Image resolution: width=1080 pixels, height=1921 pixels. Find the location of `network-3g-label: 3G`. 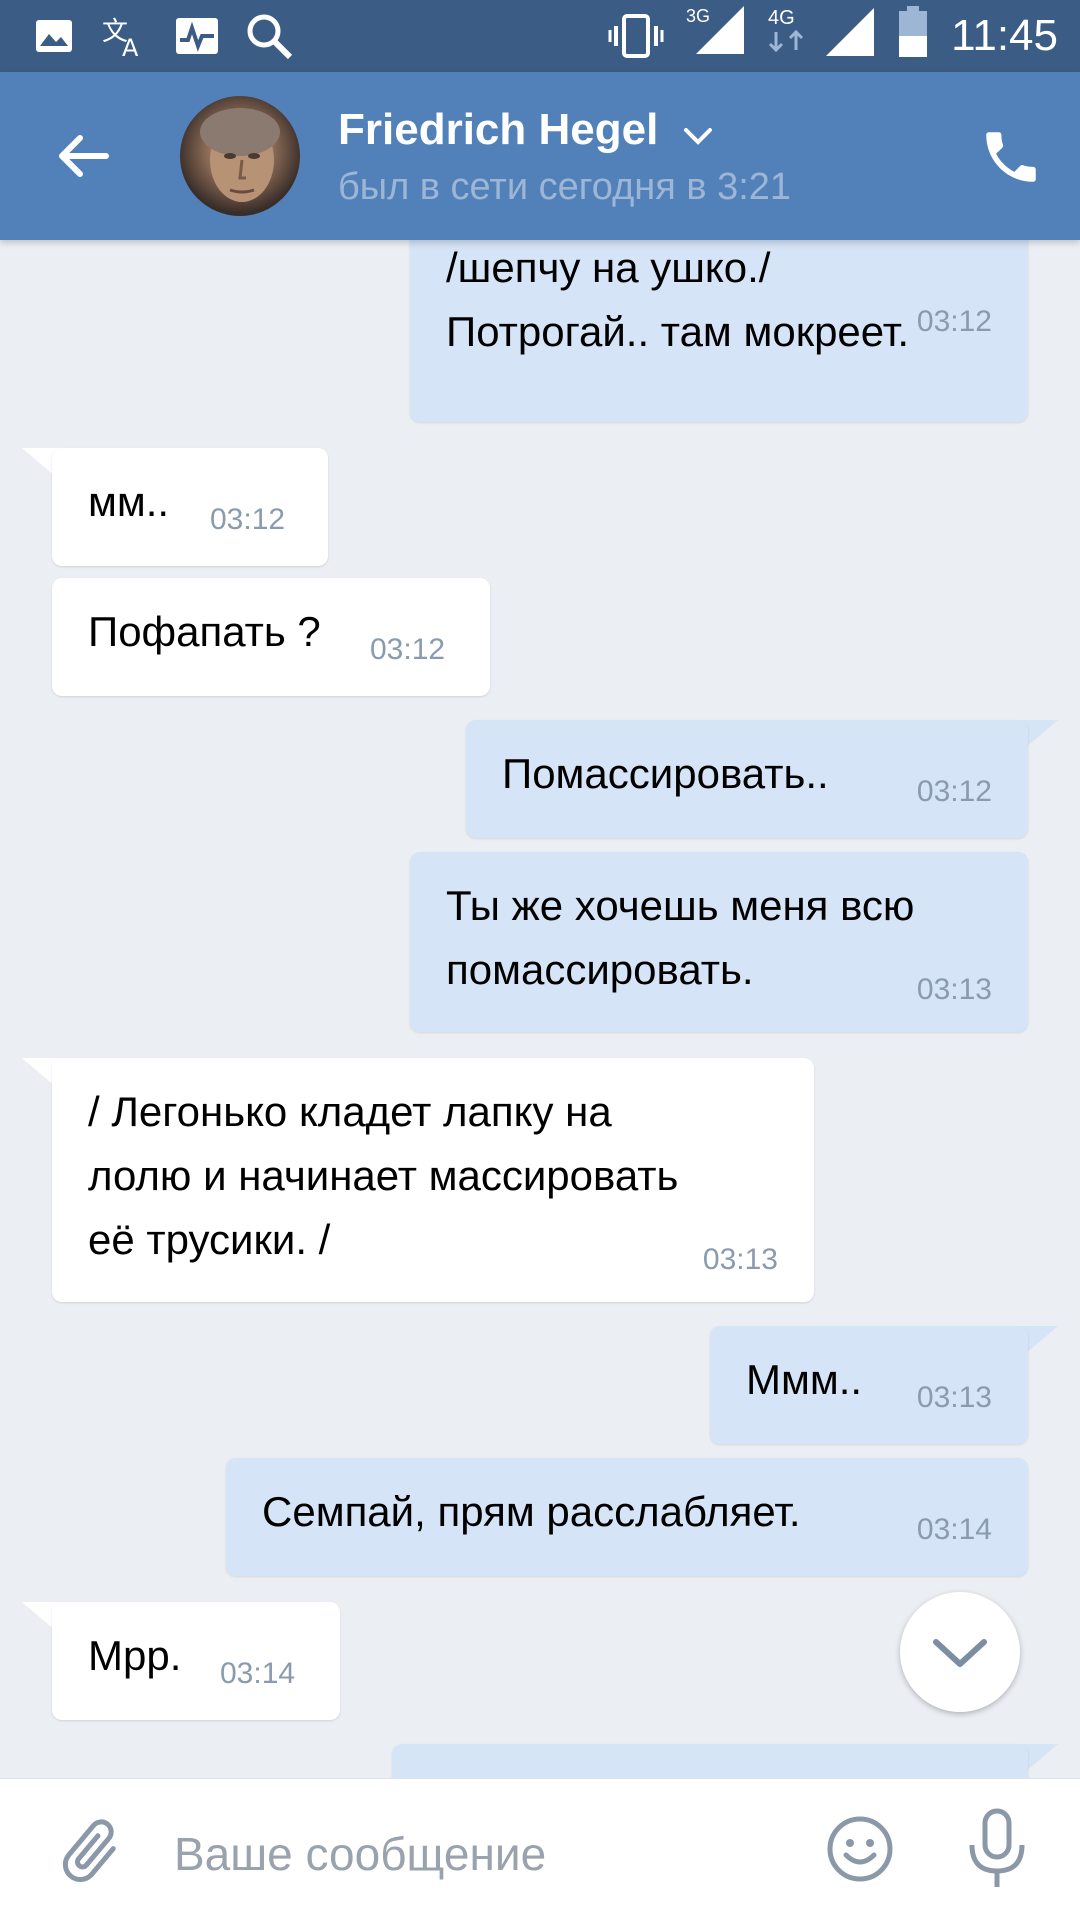

network-3g-label: 3G is located at coordinates (698, 16).